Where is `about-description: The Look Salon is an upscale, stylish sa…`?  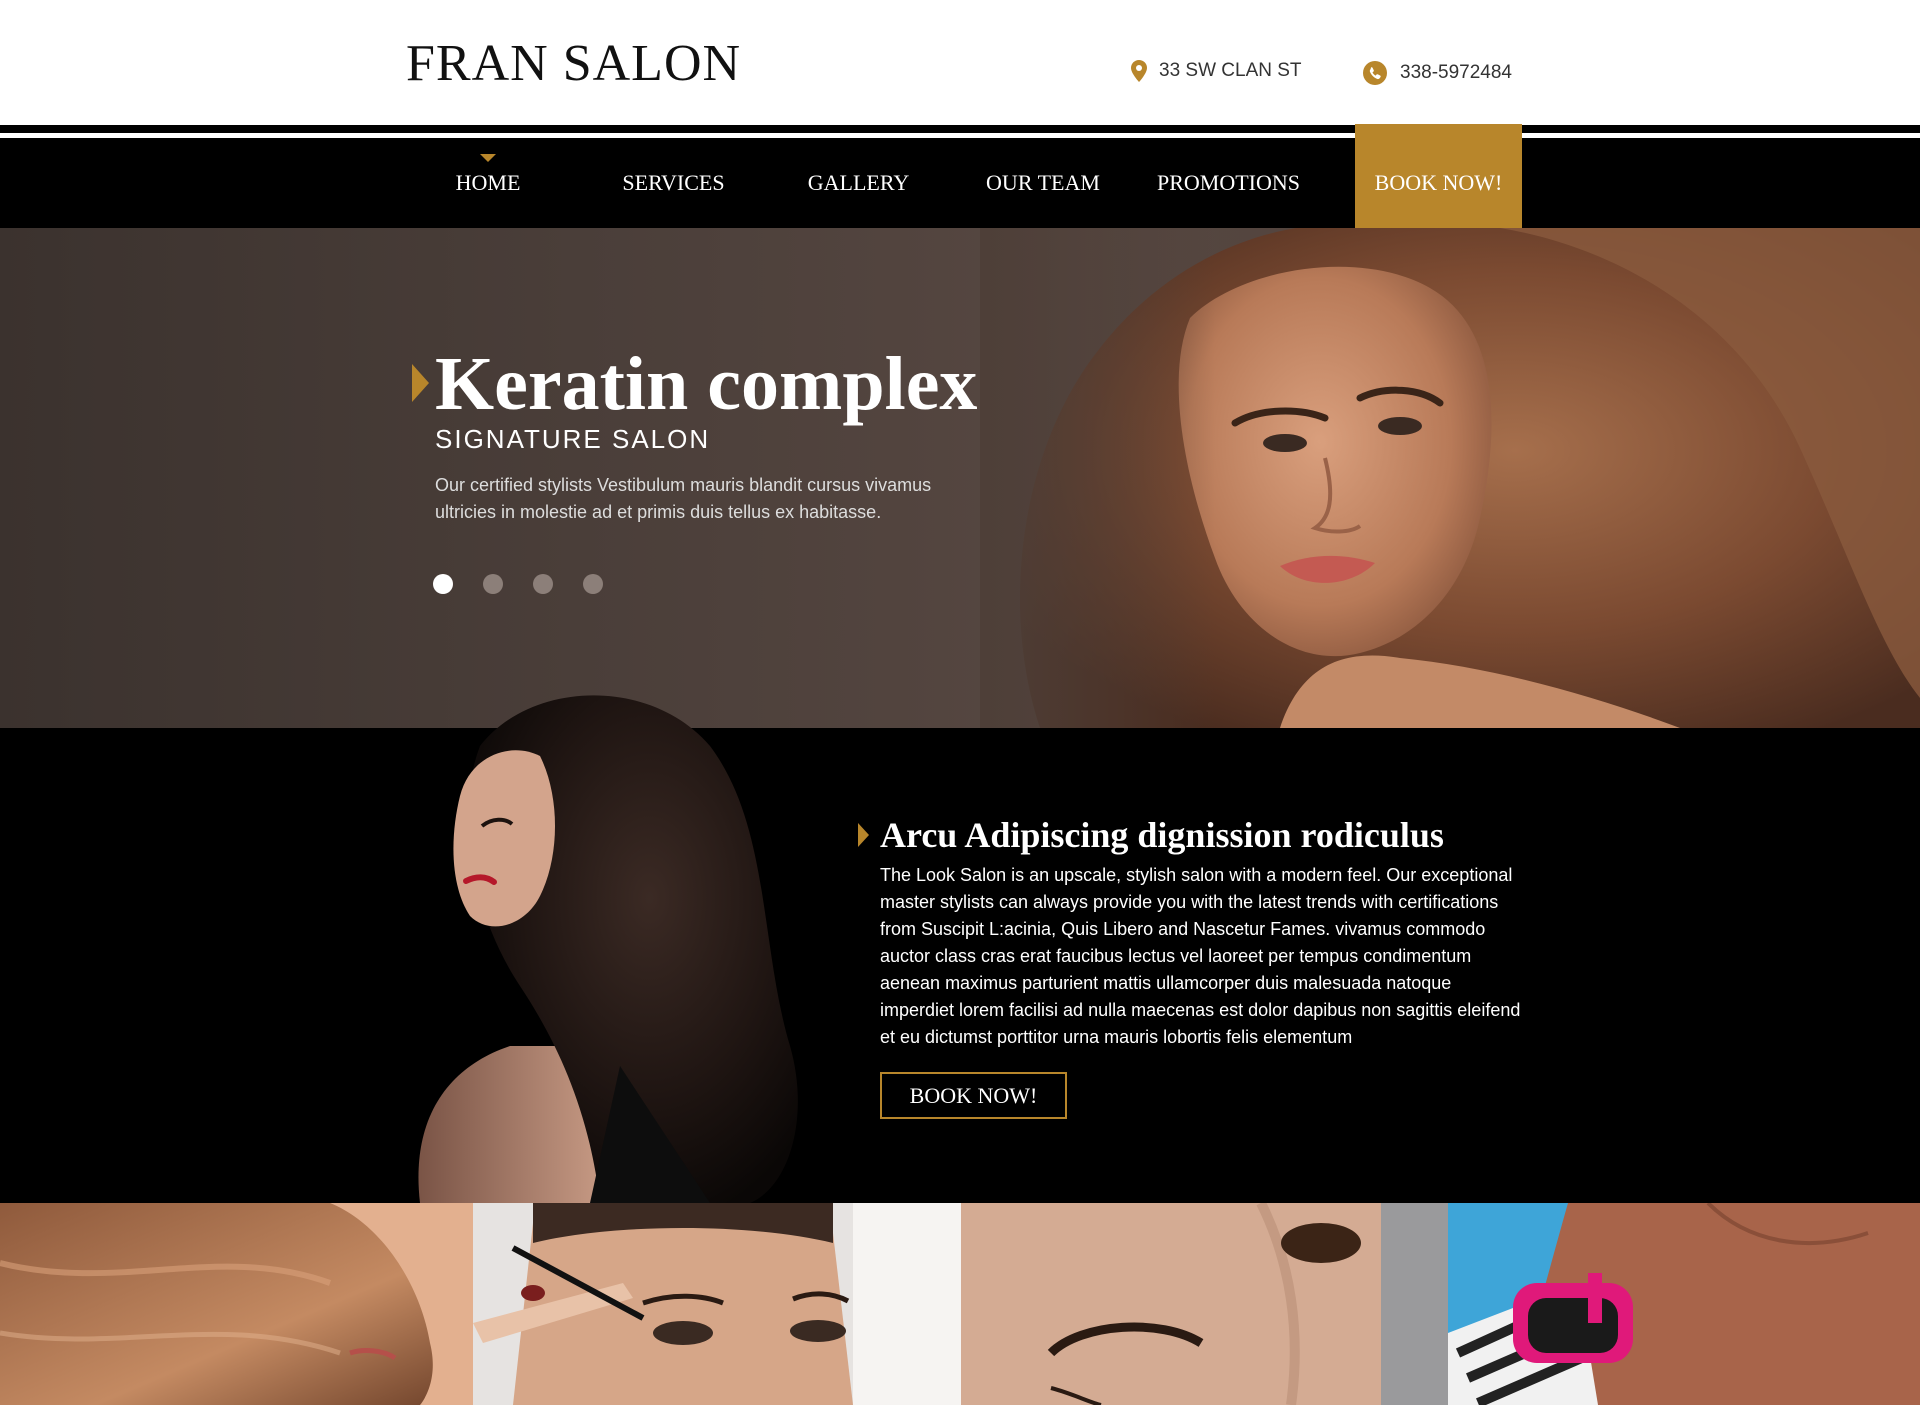
about-description: The Look Salon is an upscale, stylish sa… is located at coordinates (1200, 956).